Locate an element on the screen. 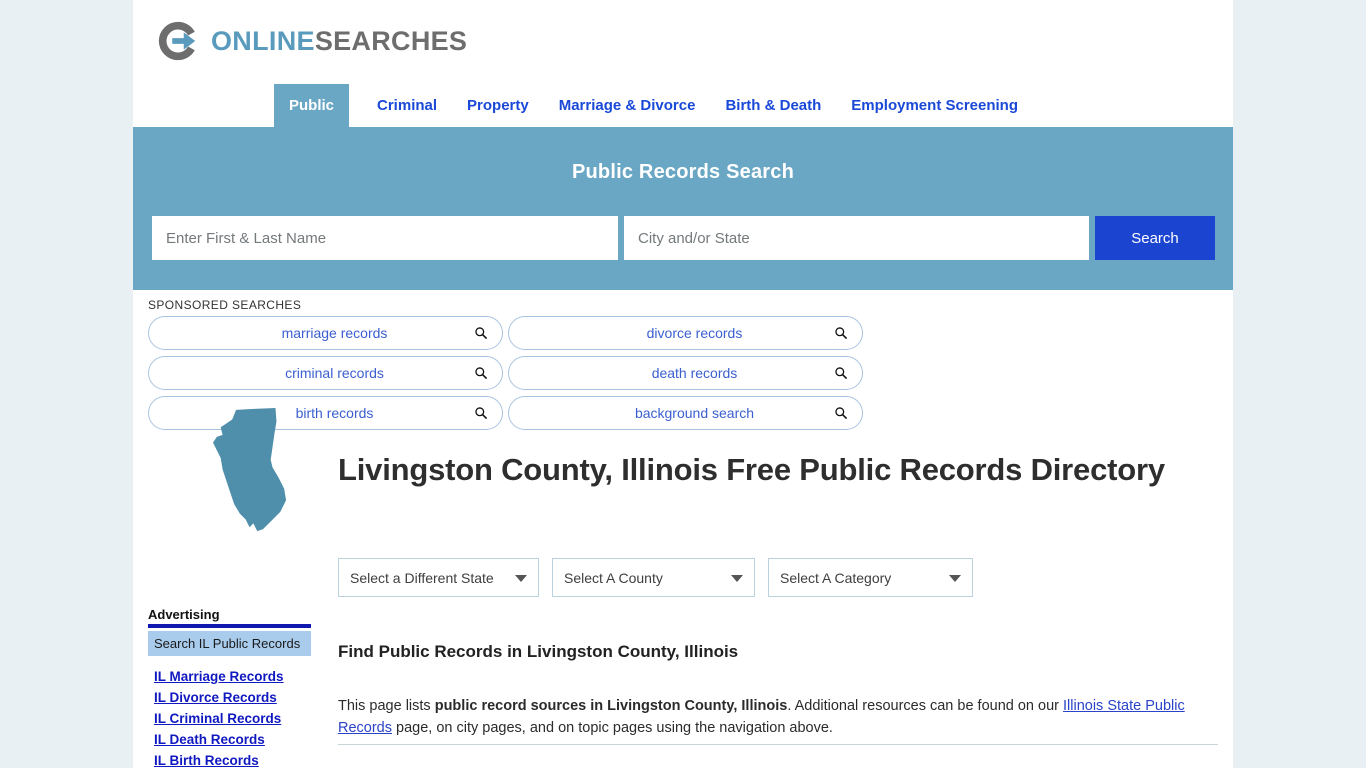 This screenshot has width=1366, height=768. sponsored-pill-death-records: death records is located at coordinates (685, 373).